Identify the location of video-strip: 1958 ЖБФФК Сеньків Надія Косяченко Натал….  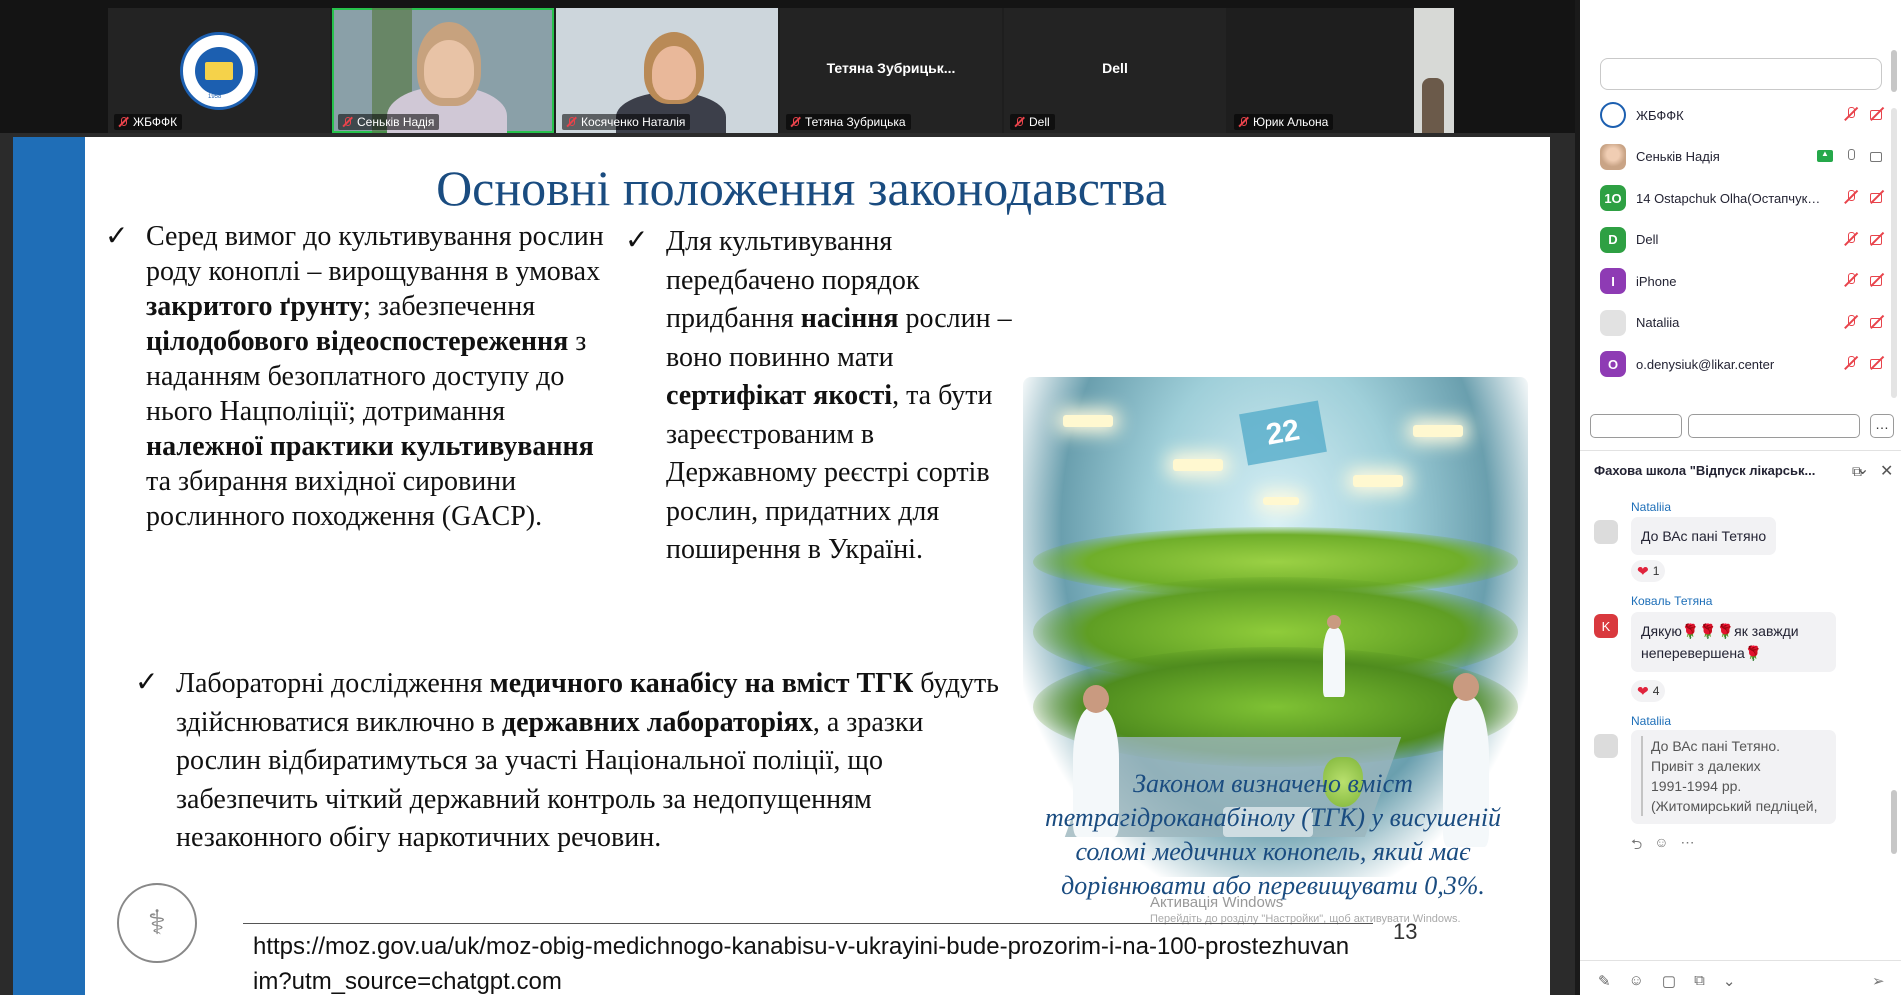
(787, 66).